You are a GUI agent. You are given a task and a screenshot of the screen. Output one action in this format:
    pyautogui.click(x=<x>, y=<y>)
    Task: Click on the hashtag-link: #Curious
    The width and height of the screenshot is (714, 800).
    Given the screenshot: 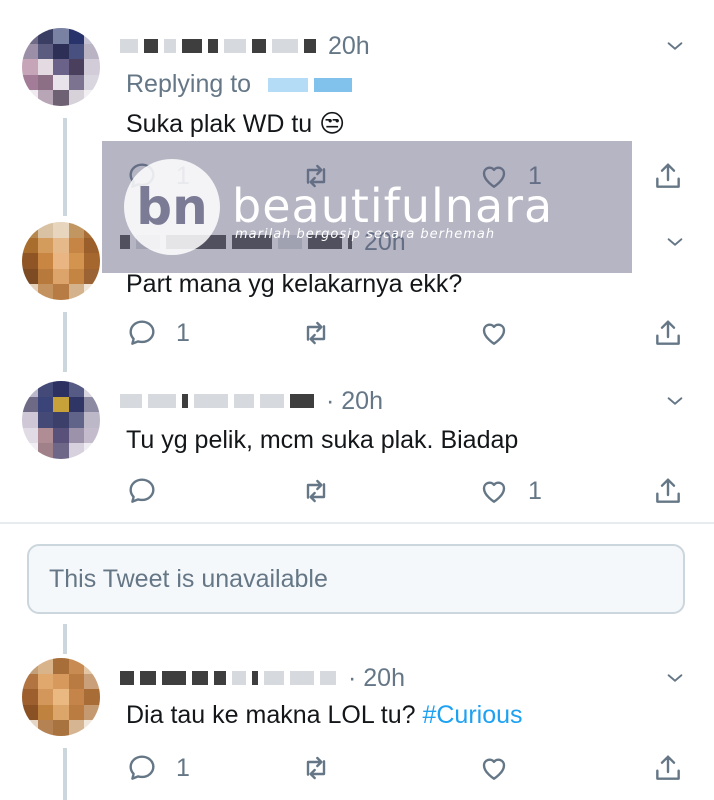 What is the action you would take?
    pyautogui.click(x=472, y=715)
    